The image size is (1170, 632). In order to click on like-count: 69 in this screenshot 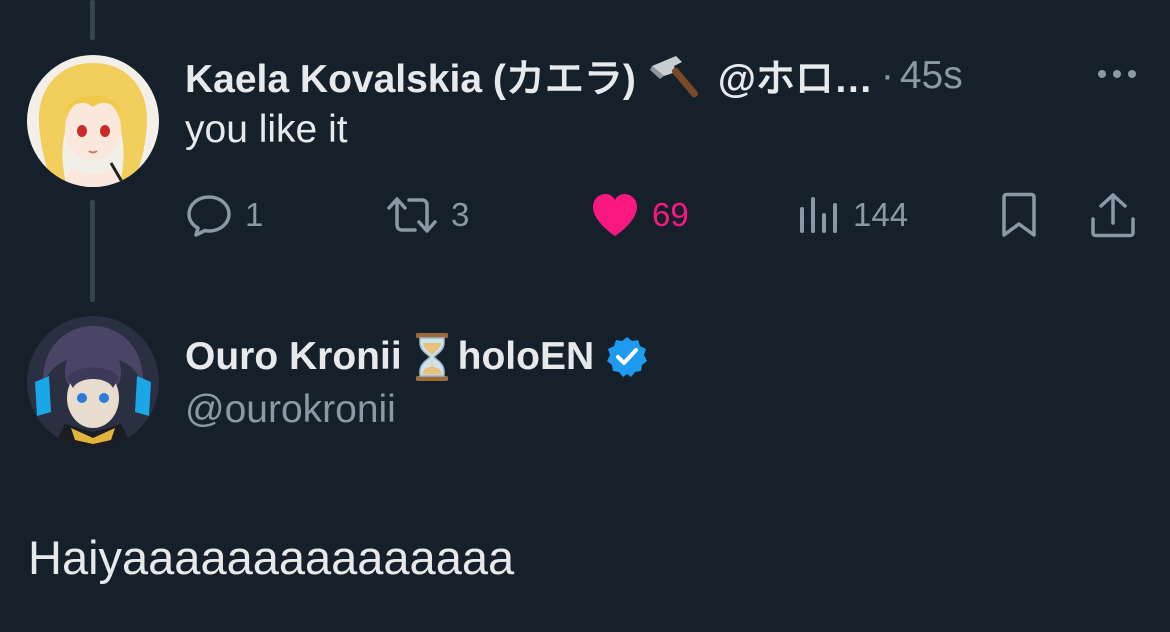, I will do `click(670, 214)`.